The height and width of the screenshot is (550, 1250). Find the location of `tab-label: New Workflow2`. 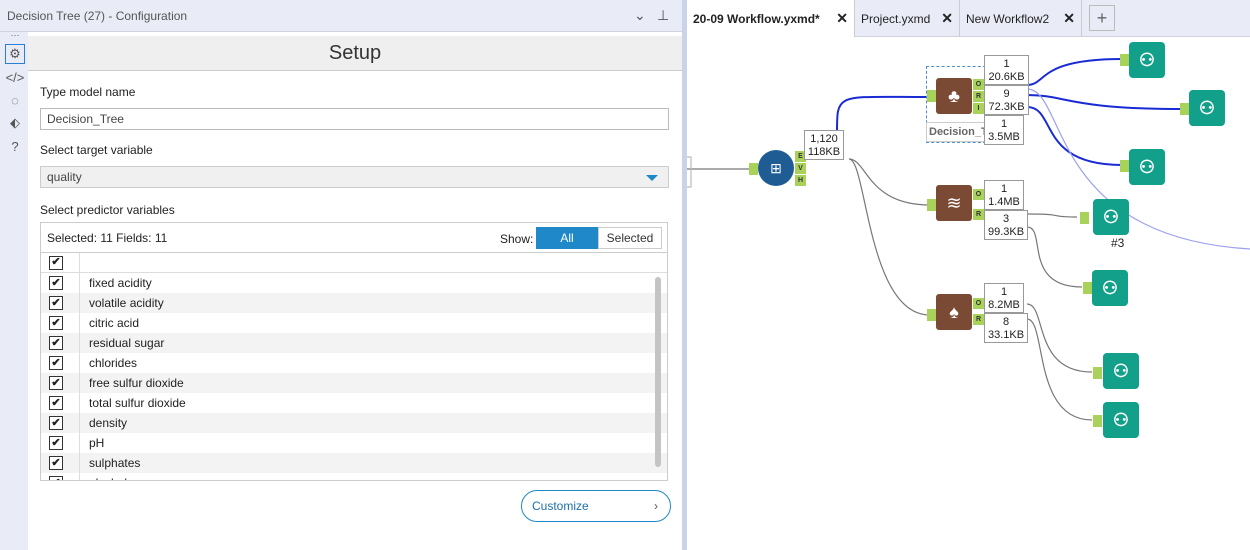

tab-label: New Workflow2 is located at coordinates (1008, 18).